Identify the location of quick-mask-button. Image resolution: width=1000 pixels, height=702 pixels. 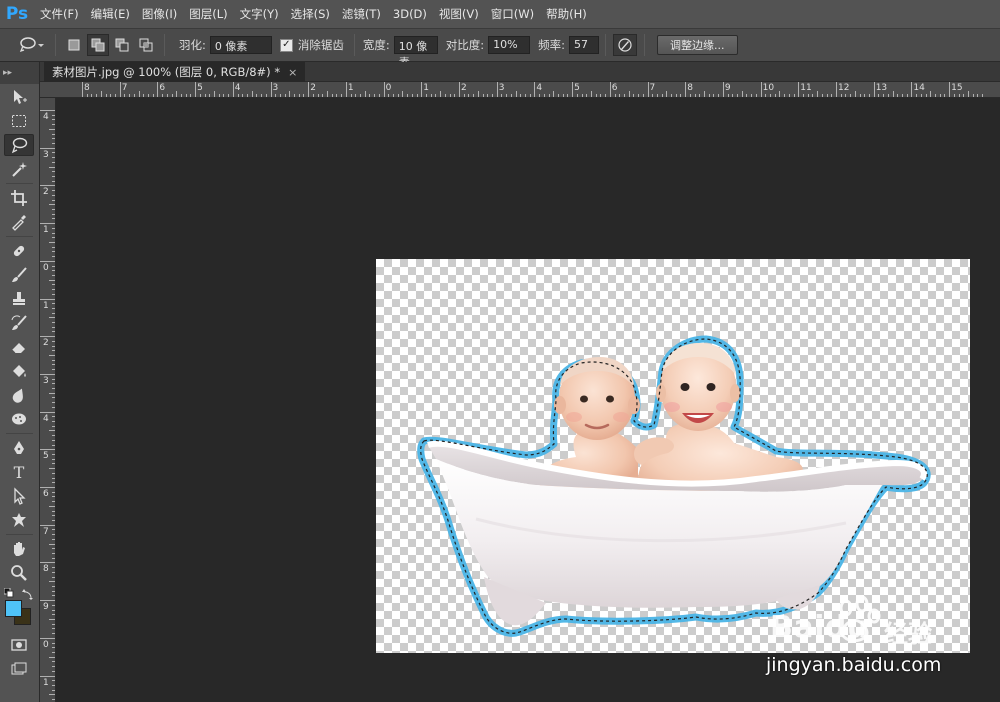
(19, 645).